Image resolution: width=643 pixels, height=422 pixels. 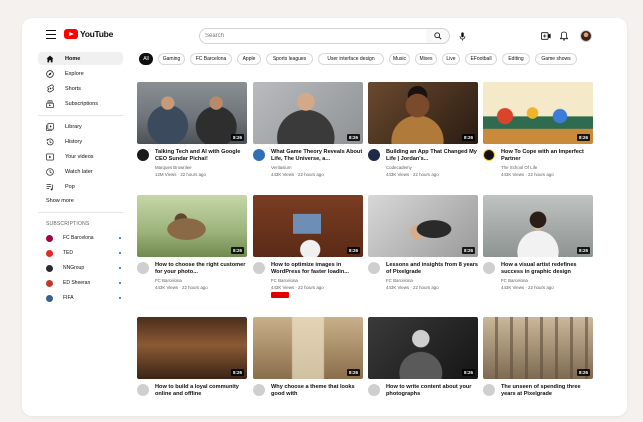 What do you see at coordinates (516, 59) in the screenshot?
I see `chip-editing: Editing` at bounding box center [516, 59].